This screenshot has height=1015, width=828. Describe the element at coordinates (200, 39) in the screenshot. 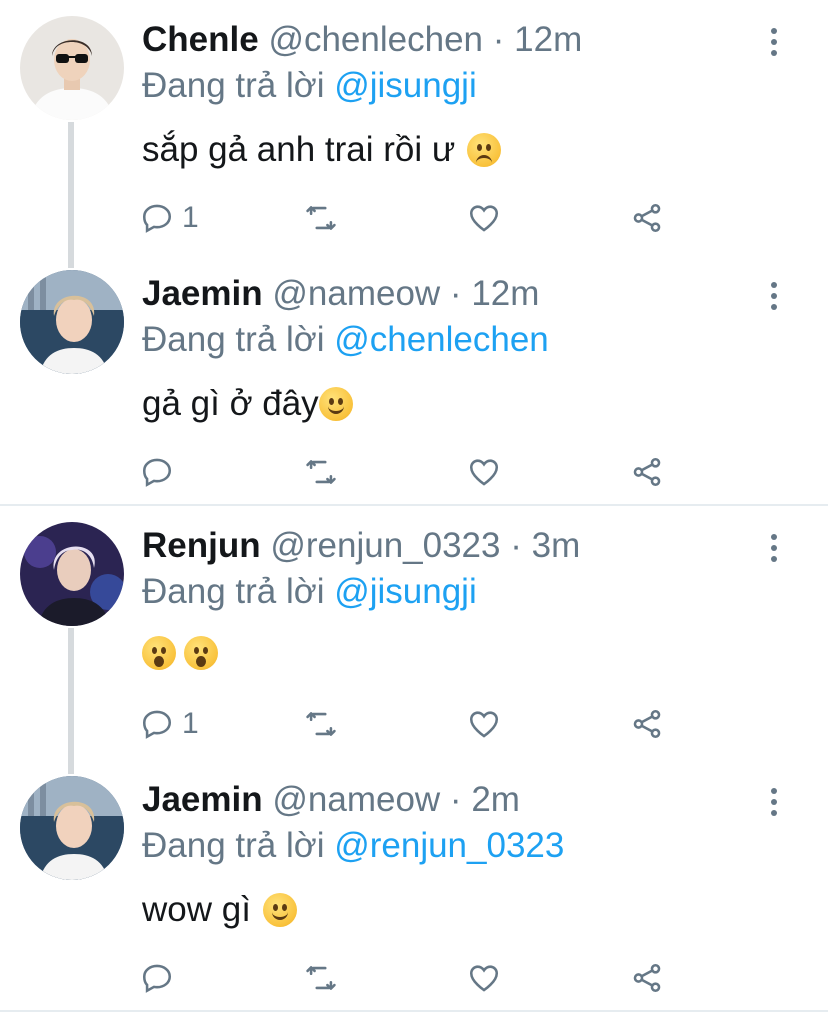

I see `display-name: Chenle` at that location.